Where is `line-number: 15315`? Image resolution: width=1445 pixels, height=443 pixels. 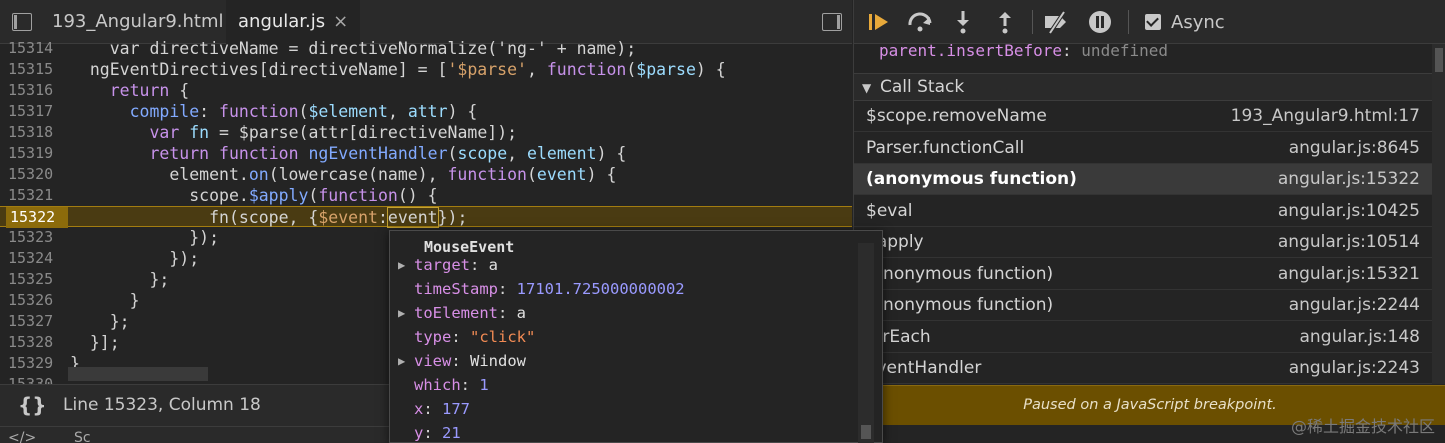 line-number: 15315 is located at coordinates (35, 69).